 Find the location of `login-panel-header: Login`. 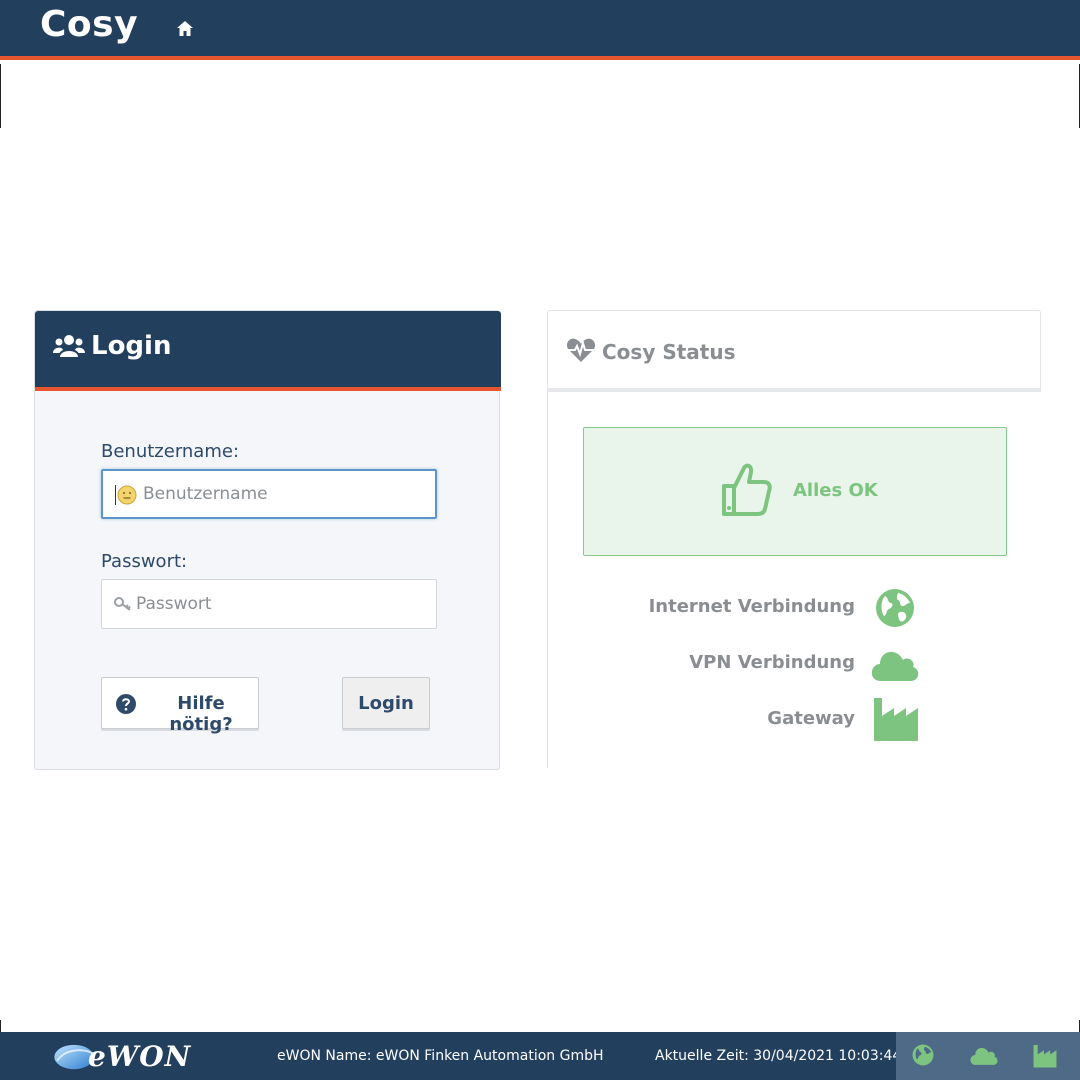

login-panel-header: Login is located at coordinates (268, 351).